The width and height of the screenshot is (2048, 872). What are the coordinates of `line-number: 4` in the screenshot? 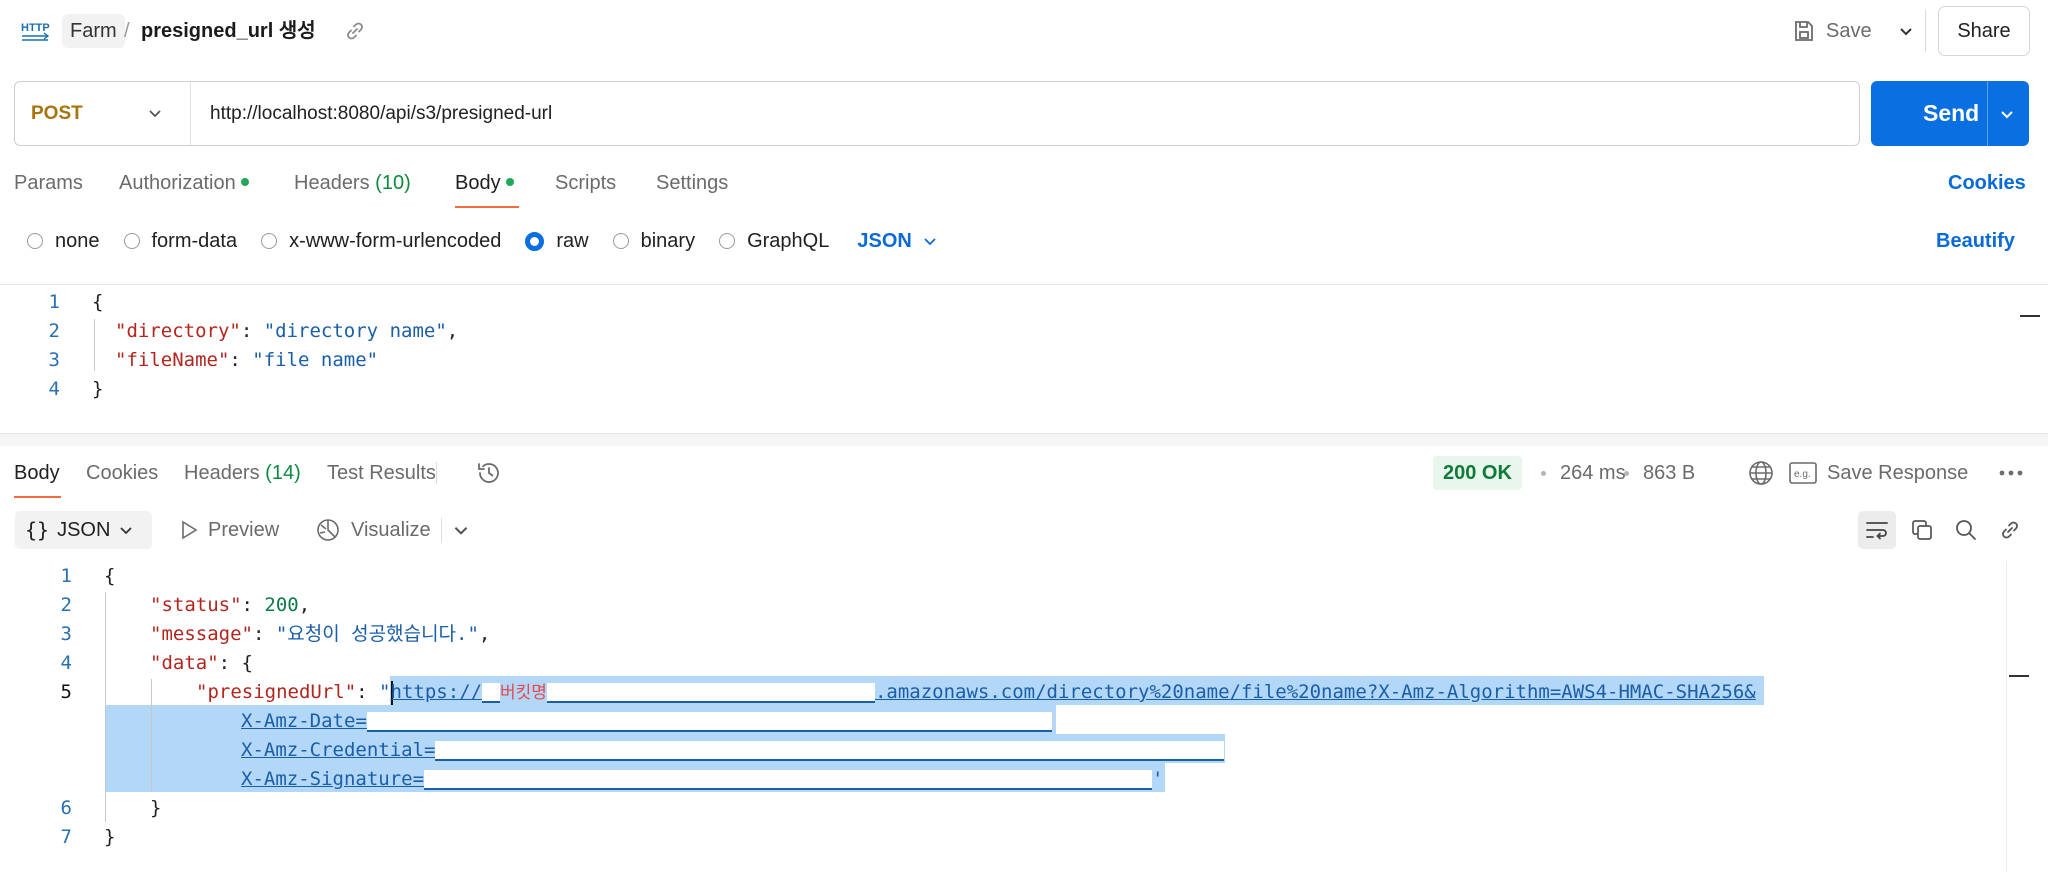 It's located at (54, 389).